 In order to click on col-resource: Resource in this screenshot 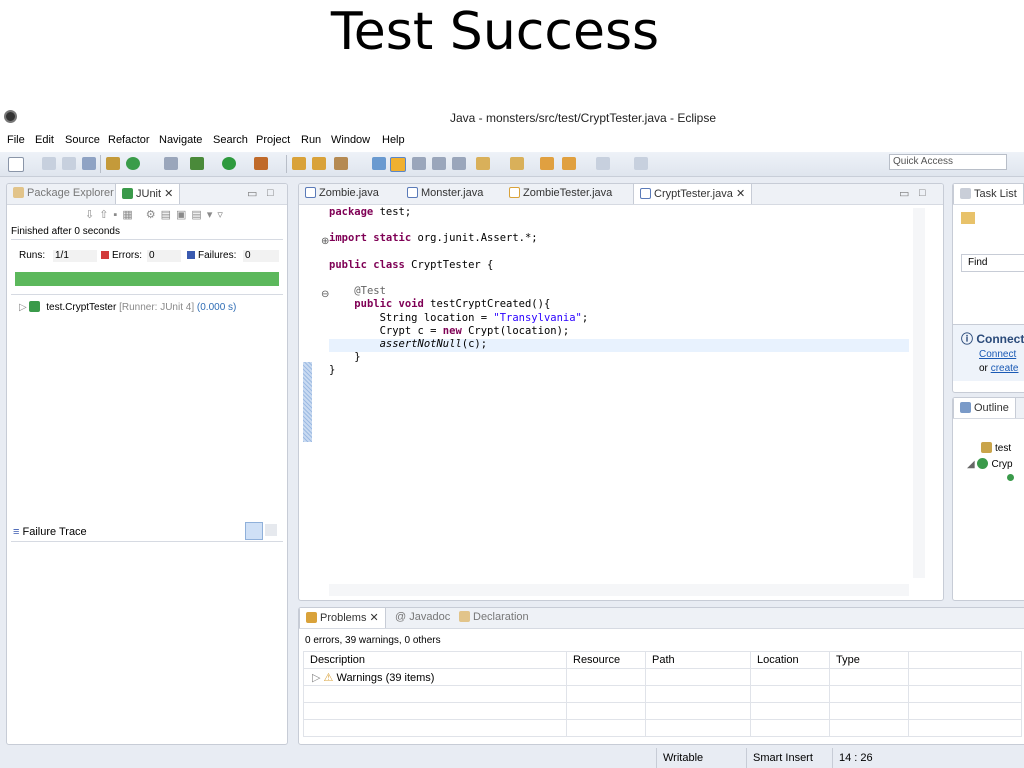, I will do `click(606, 660)`.